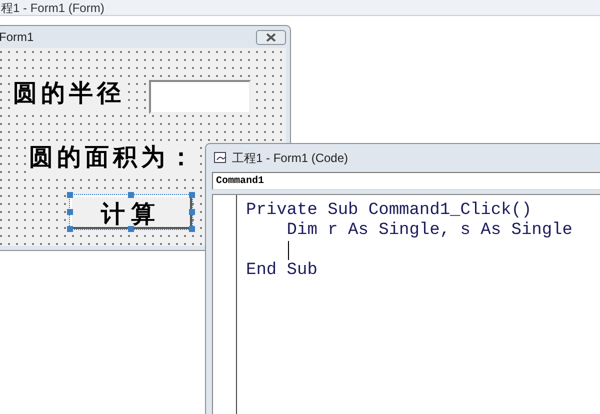 The image size is (600, 414). I want to click on code-line: End Sub, so click(282, 271).